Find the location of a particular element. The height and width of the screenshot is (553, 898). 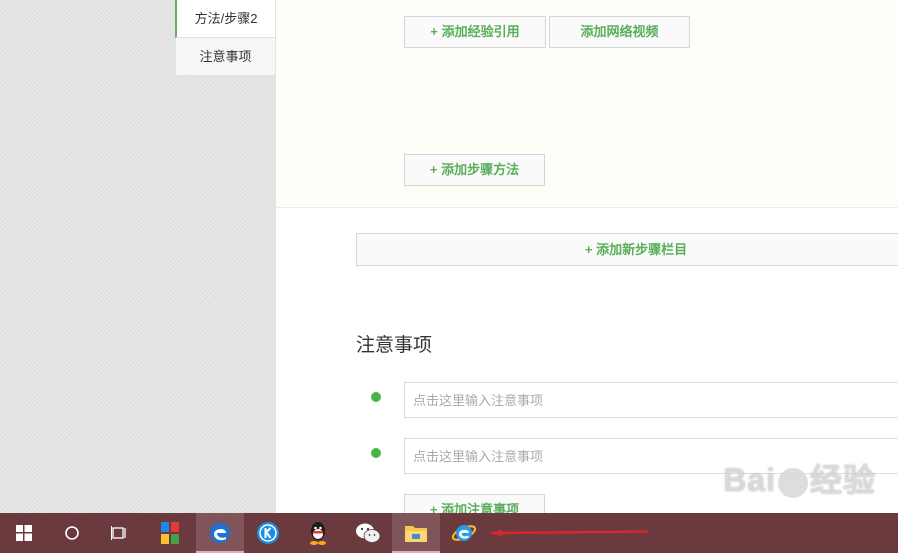

add-experience-reference-button: + 添加经验引用 is located at coordinates (475, 32).